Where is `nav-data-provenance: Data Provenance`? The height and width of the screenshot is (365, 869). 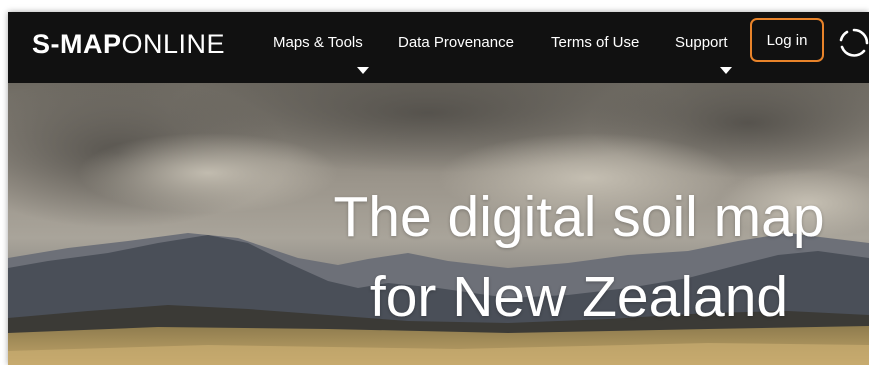
nav-data-provenance: Data Provenance is located at coordinates (456, 42).